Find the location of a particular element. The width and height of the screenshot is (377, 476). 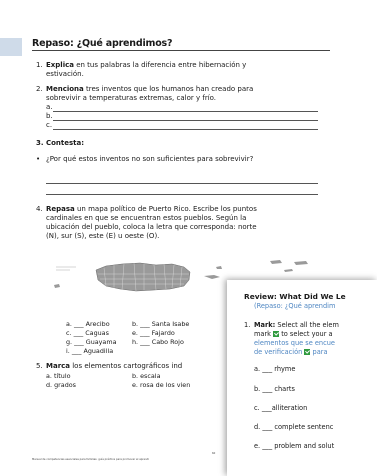

overlay-q1-line3: elementos que se encue is located at coordinates (294, 343).